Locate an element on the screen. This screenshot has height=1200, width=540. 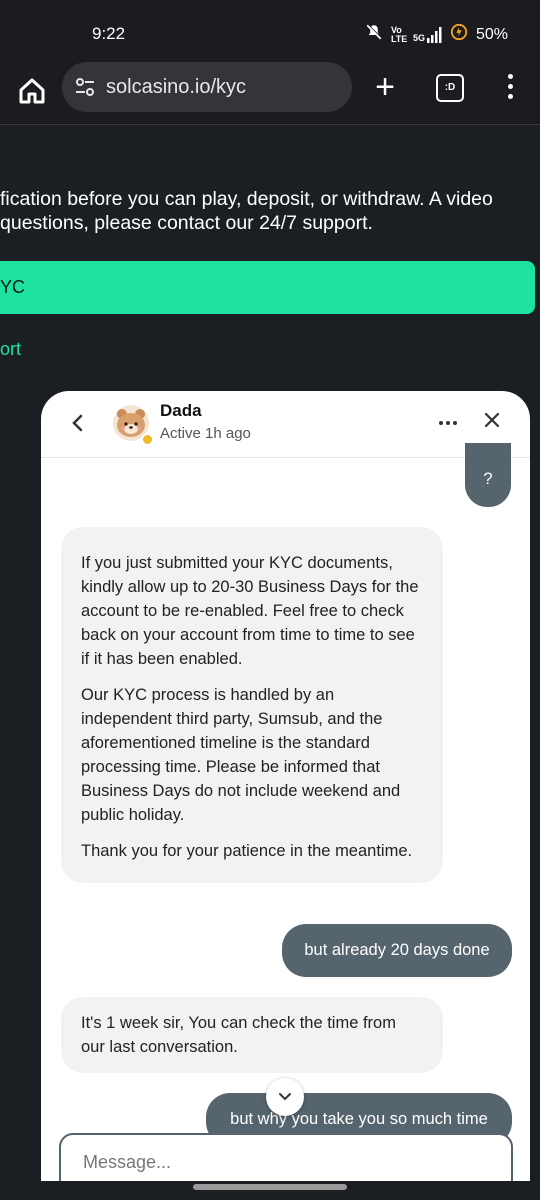
status-dot is located at coordinates (147, 439).